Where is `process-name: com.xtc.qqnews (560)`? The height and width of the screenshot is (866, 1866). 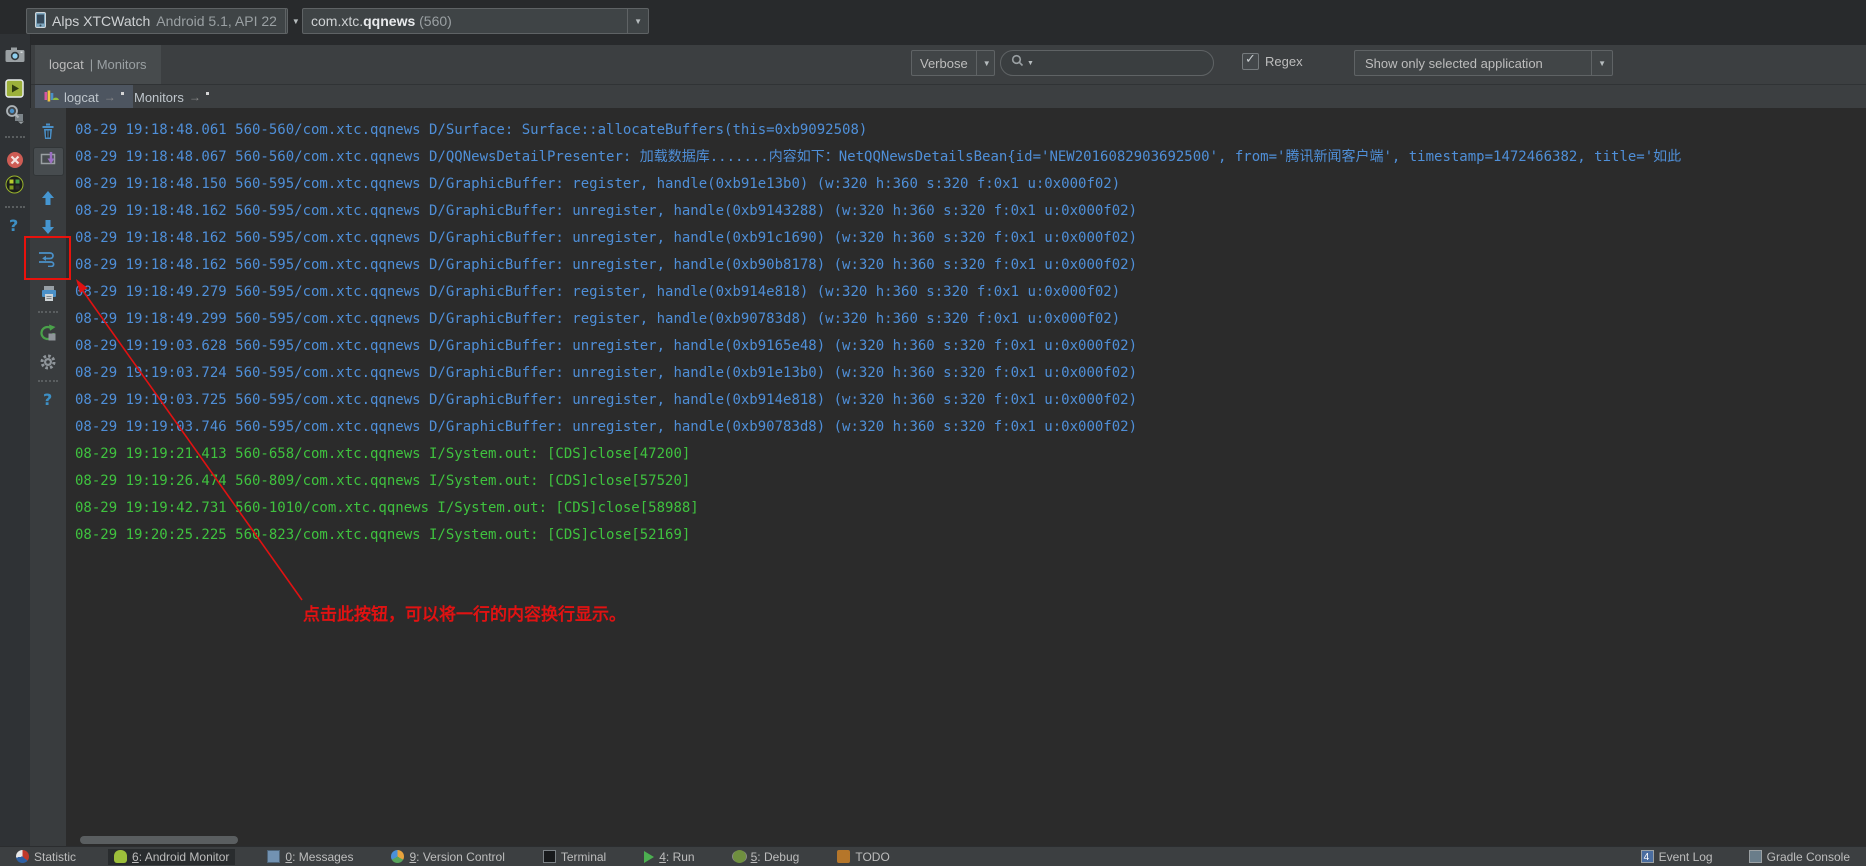 process-name: com.xtc.qqnews (560) is located at coordinates (381, 21).